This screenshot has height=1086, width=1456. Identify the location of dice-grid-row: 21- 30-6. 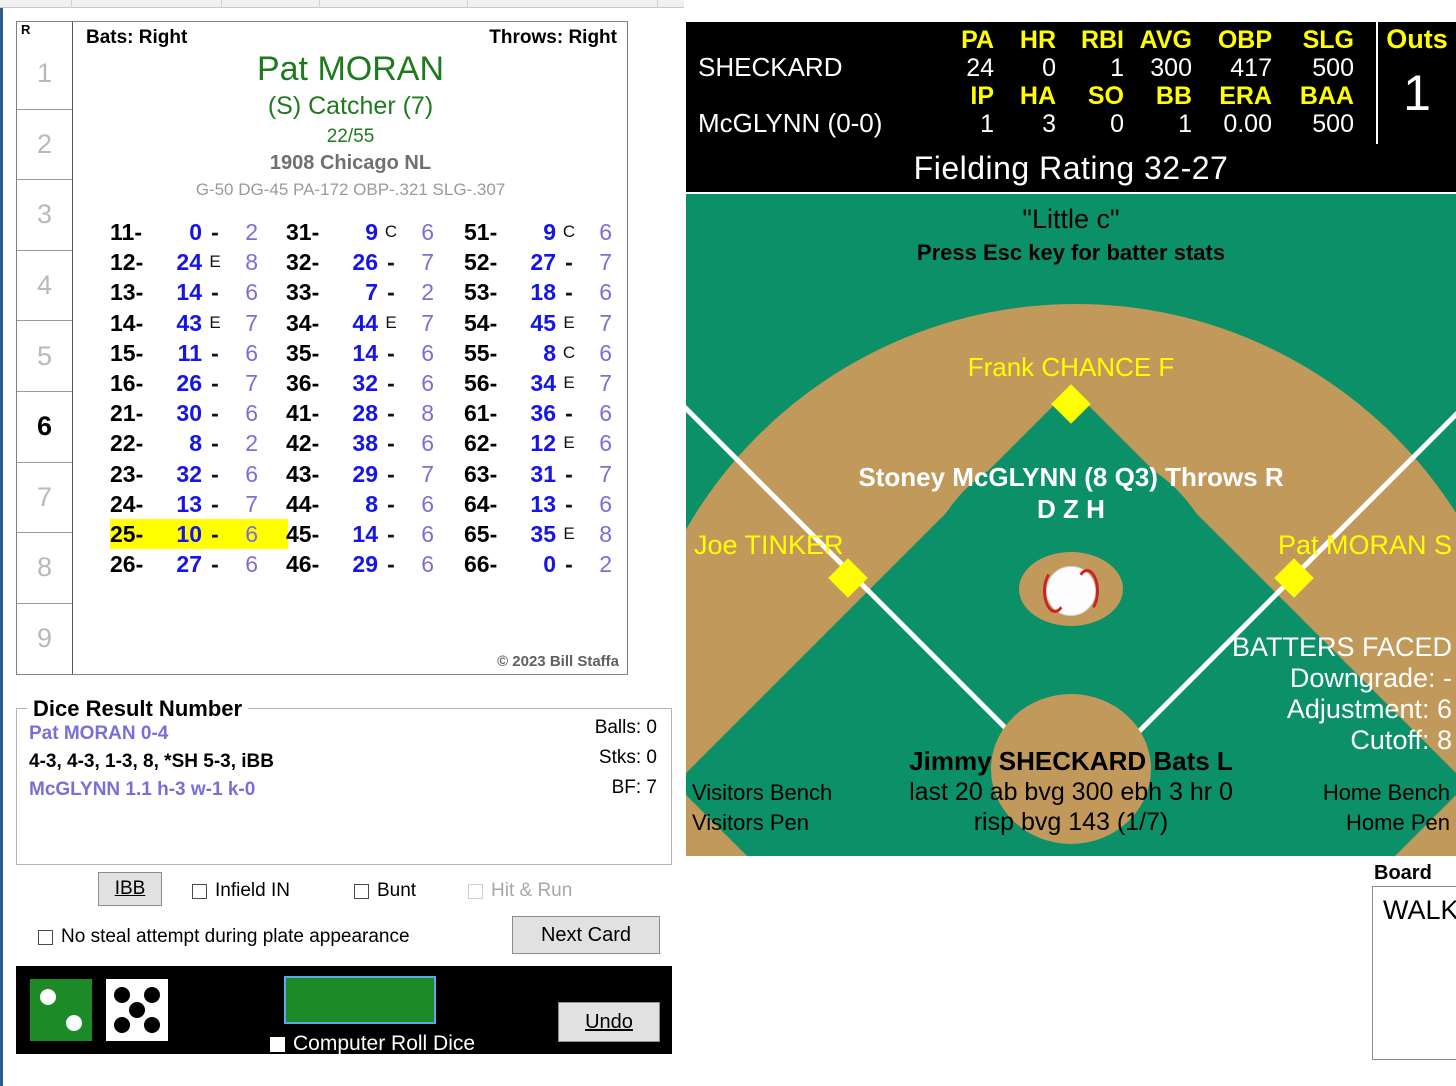
(199, 413).